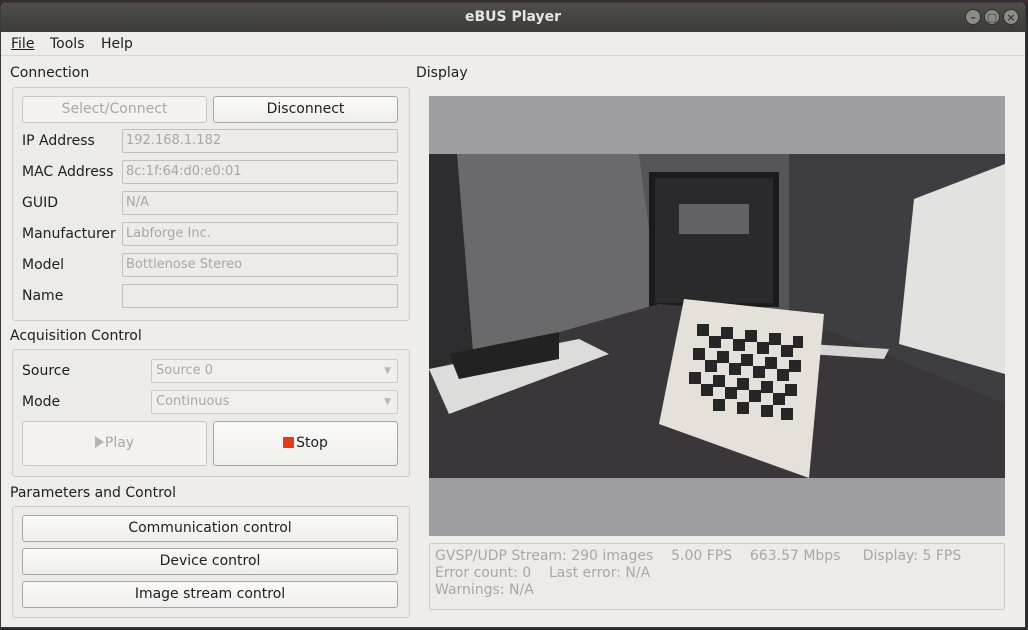 The width and height of the screenshot is (1028, 630). I want to click on menu-tools: Tools, so click(67, 44).